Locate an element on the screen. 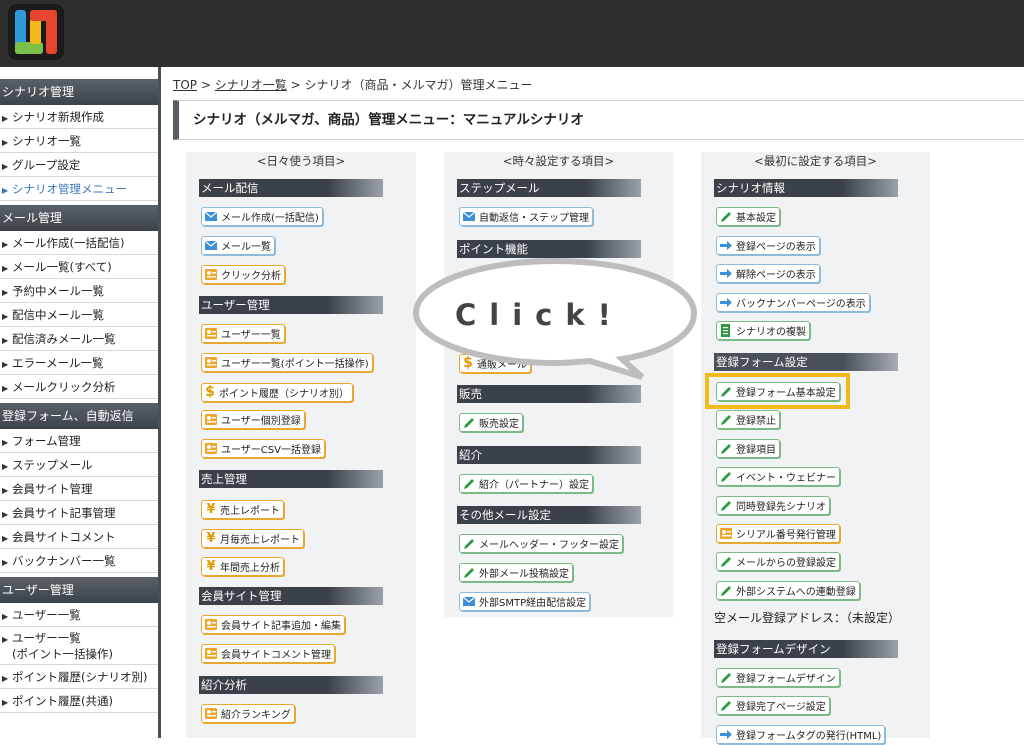  sidebar-item-member-article: ▶ 会員サイト記事管理 is located at coordinates (79, 513).